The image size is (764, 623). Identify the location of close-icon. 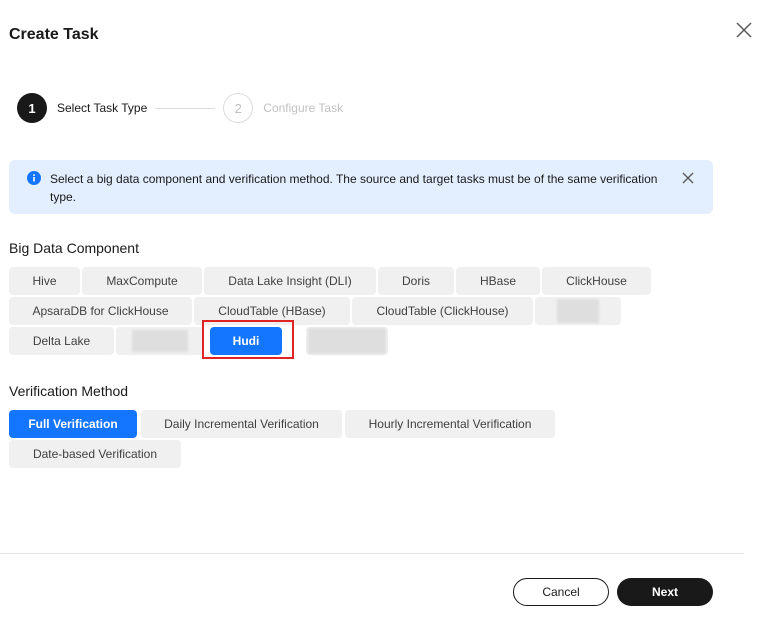
(744, 30).